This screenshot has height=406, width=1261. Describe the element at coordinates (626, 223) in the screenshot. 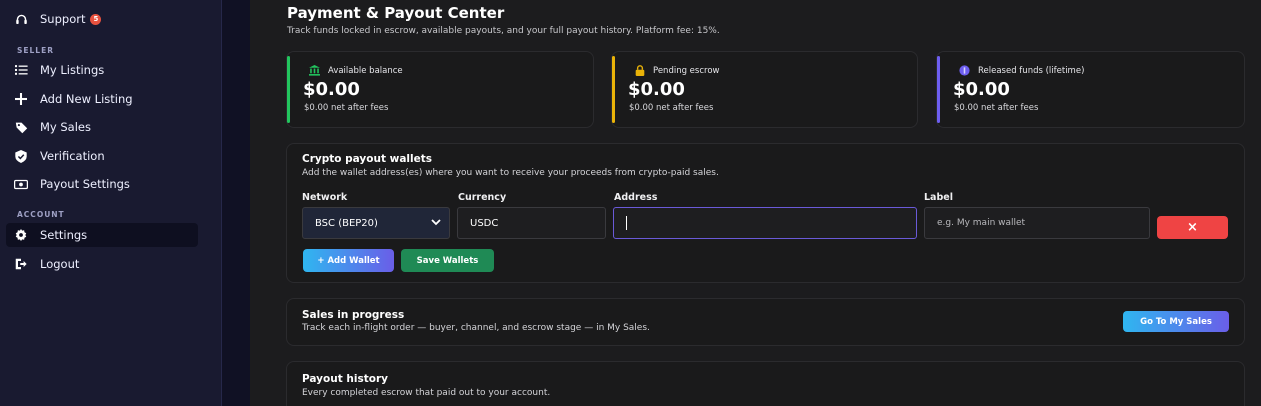

I see `text-caret` at that location.